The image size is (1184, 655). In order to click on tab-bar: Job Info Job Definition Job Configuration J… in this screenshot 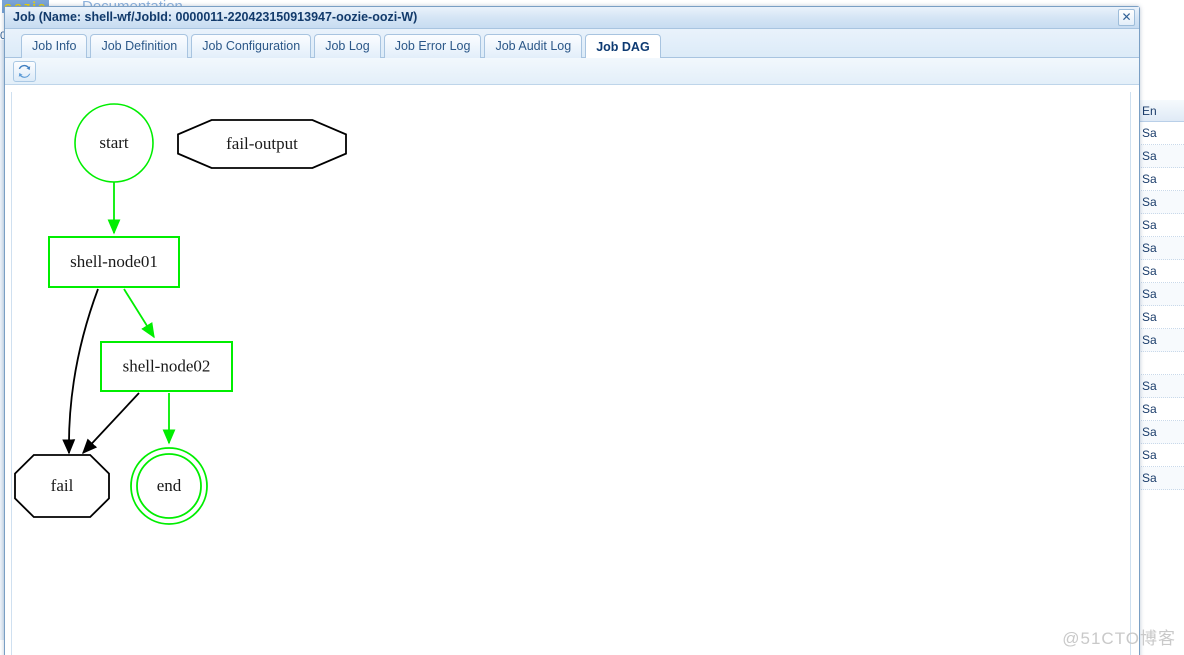, I will do `click(572, 44)`.